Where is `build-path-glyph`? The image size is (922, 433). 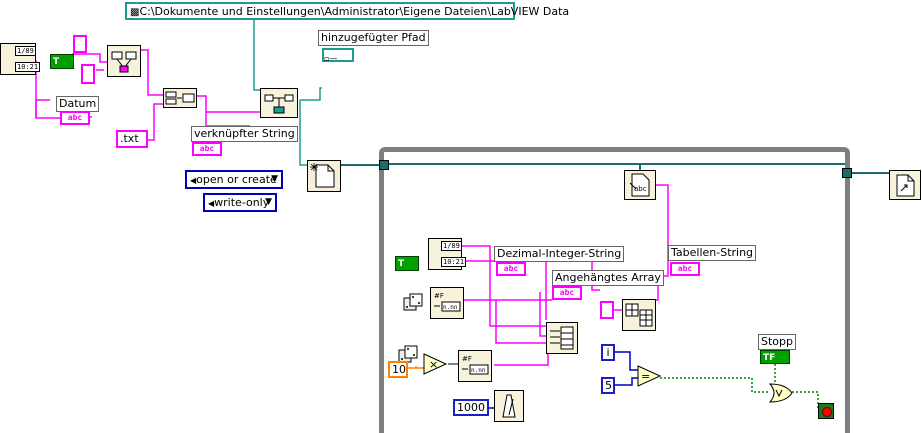
build-path-glyph is located at coordinates (124, 62).